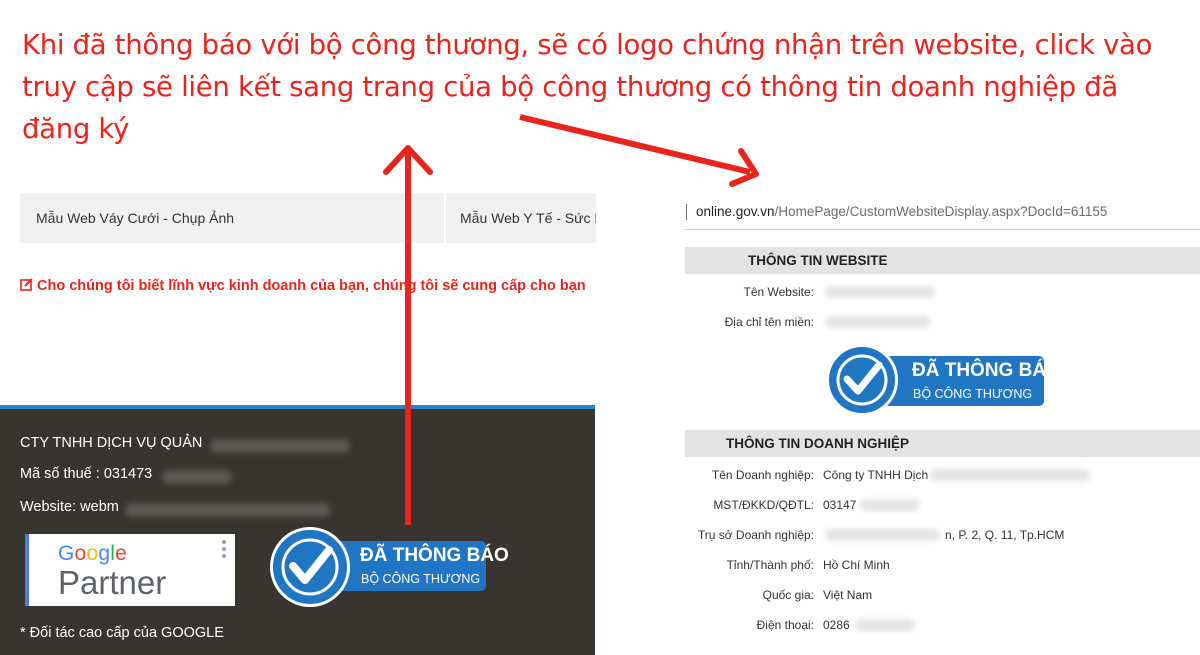 The image size is (1200, 655). Describe the element at coordinates (735, 211) in the screenshot. I see `url-domain: online.gov.vn` at that location.